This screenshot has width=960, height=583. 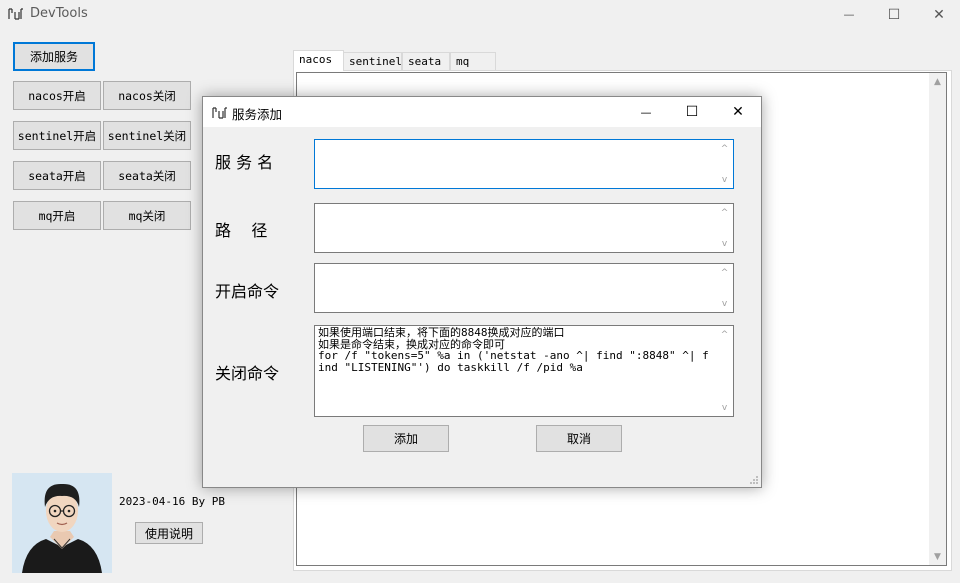 I want to click on start-command-input: ^ v, so click(x=524, y=288).